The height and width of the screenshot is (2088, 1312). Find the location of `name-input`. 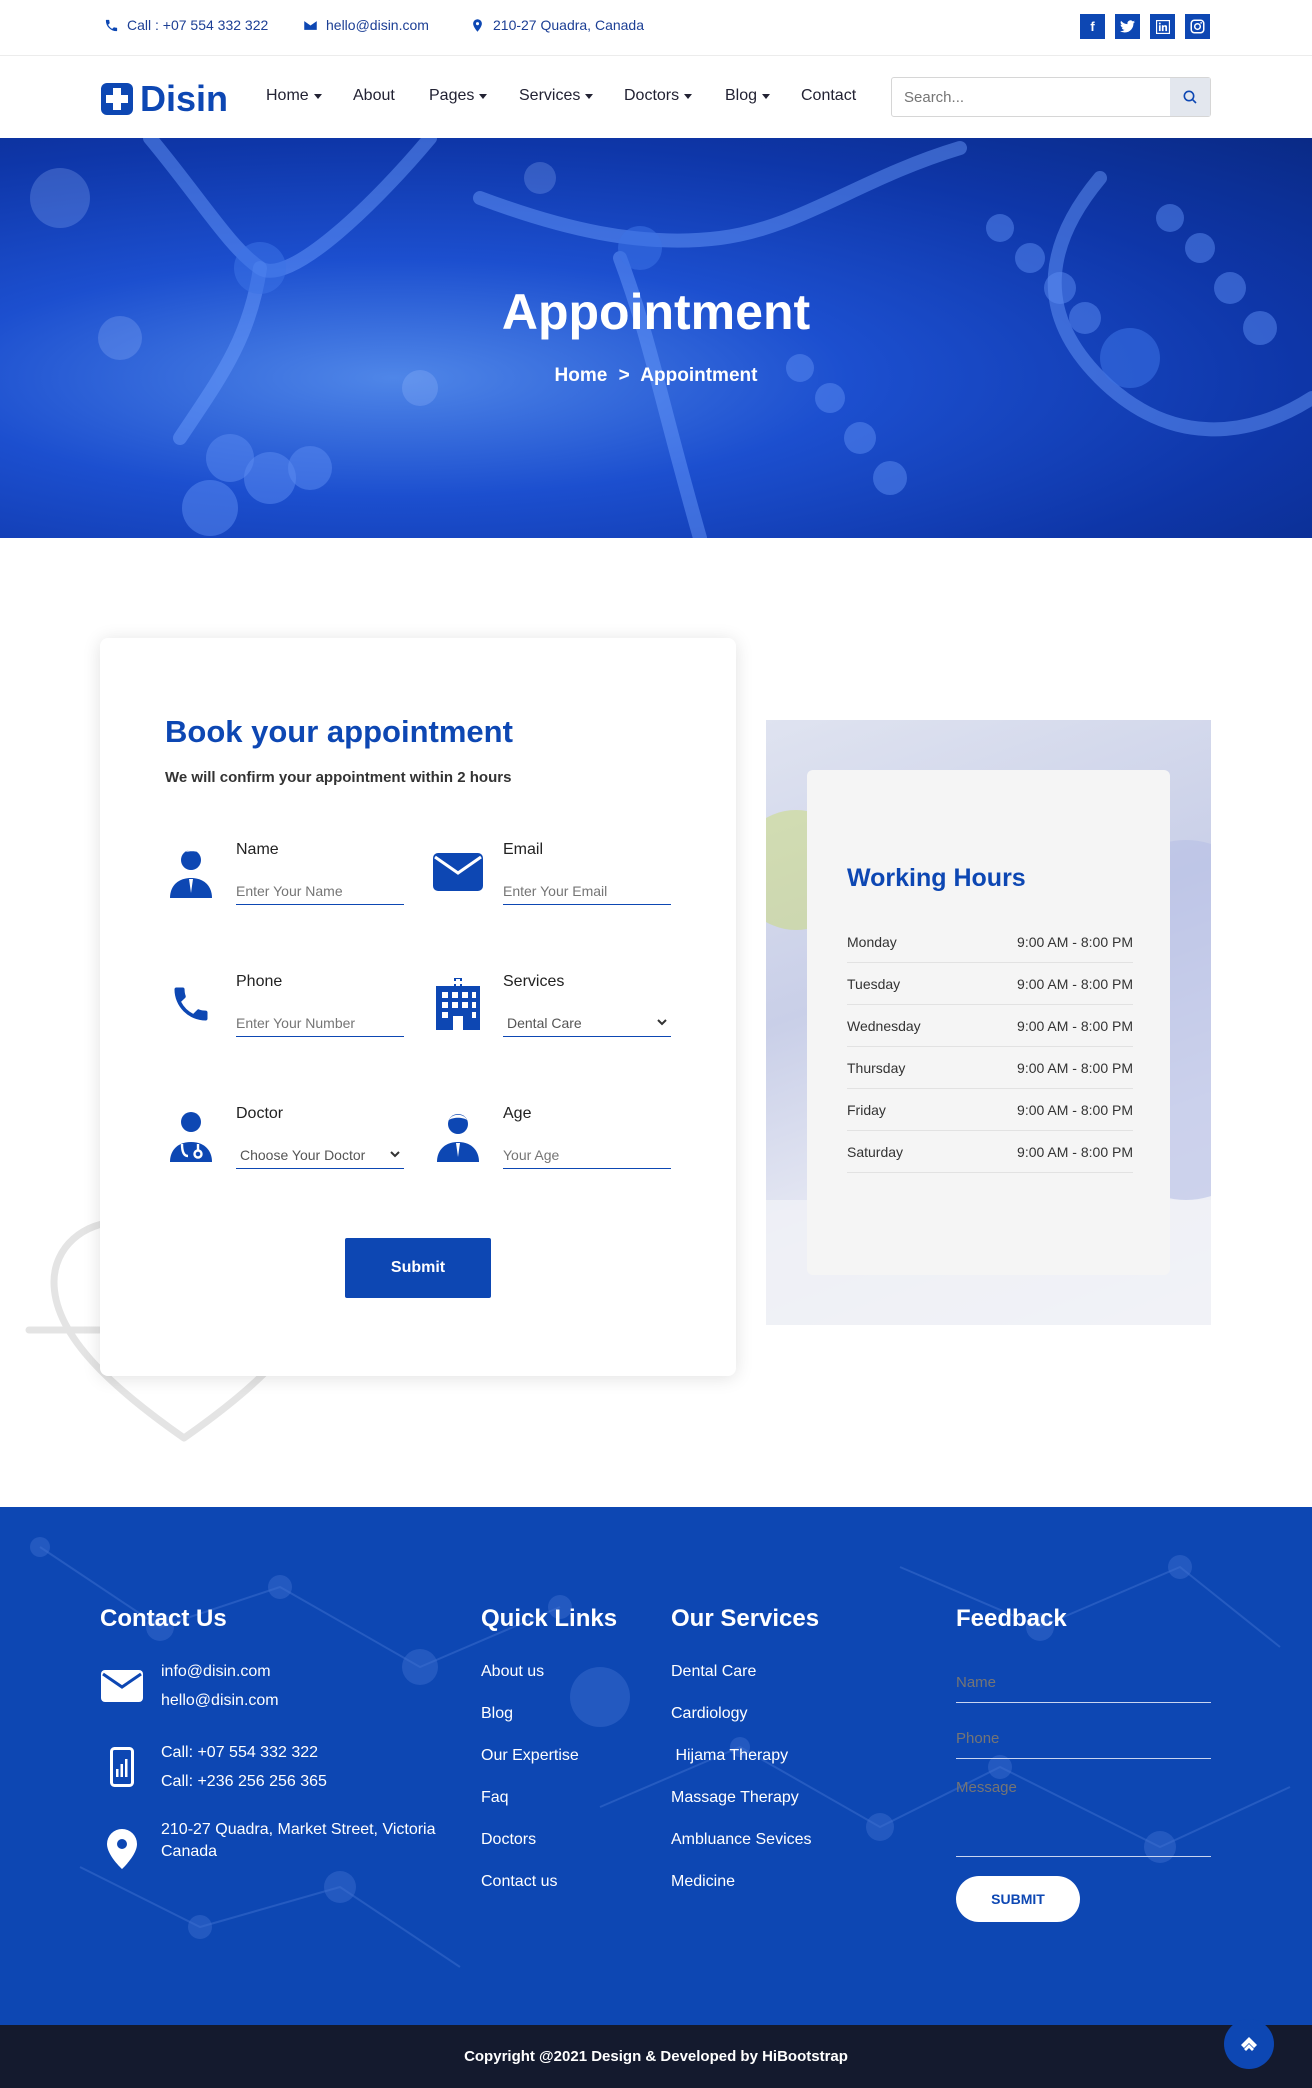

name-input is located at coordinates (320, 891).